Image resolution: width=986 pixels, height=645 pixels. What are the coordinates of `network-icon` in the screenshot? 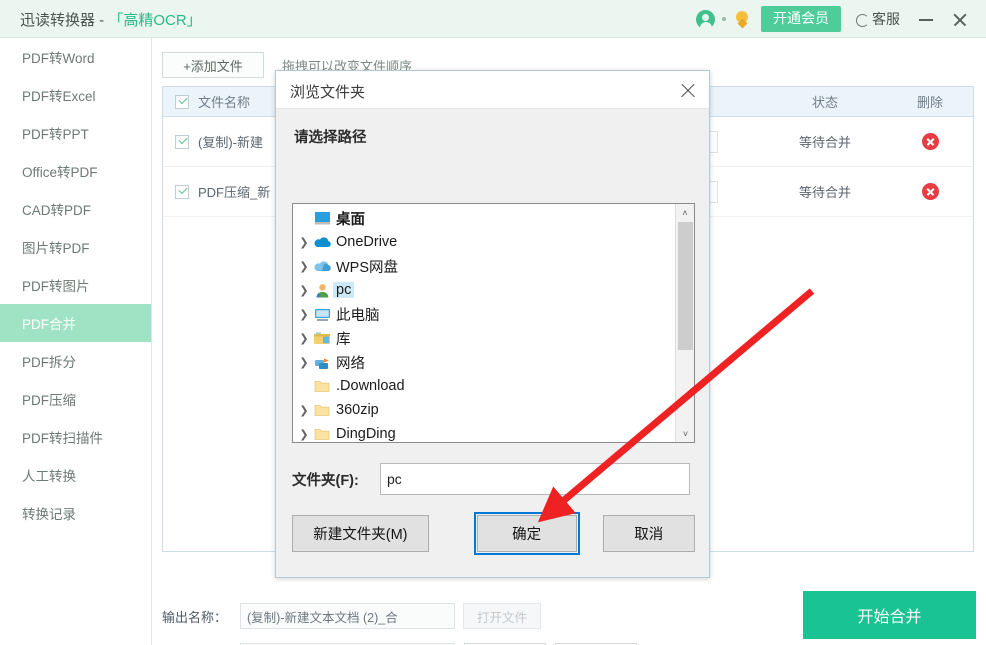 It's located at (322, 362).